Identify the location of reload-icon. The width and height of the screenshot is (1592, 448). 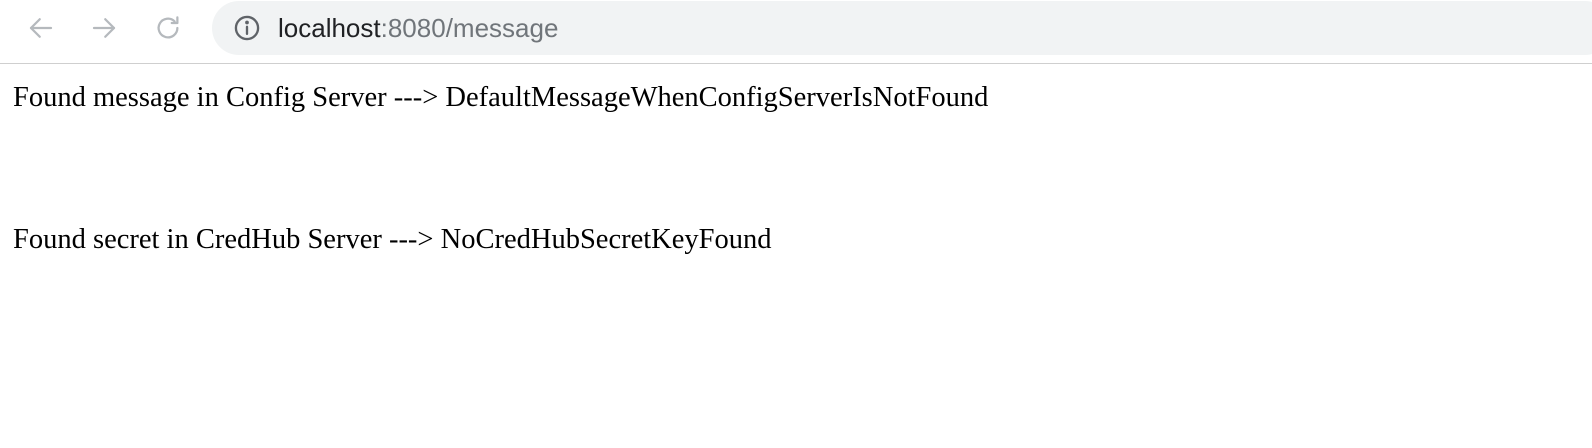
(168, 27).